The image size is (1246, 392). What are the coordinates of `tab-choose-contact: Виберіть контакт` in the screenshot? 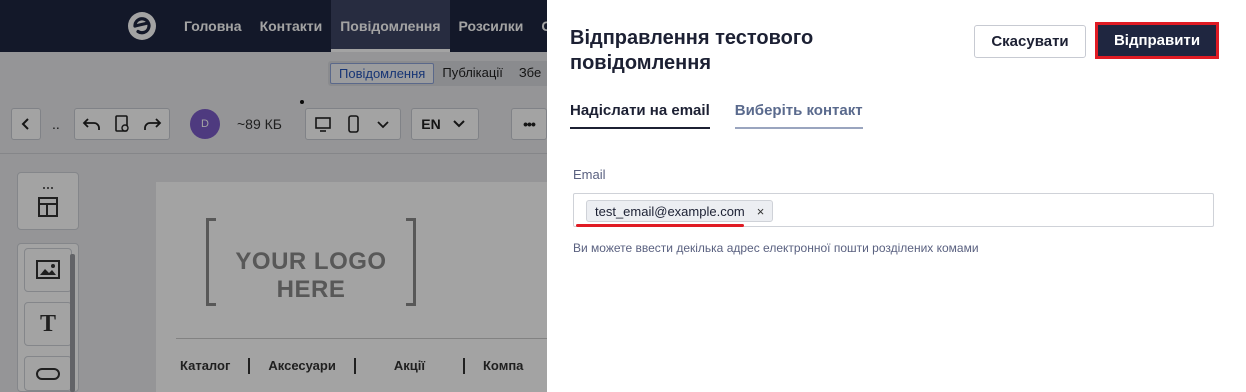 It's located at (798, 115).